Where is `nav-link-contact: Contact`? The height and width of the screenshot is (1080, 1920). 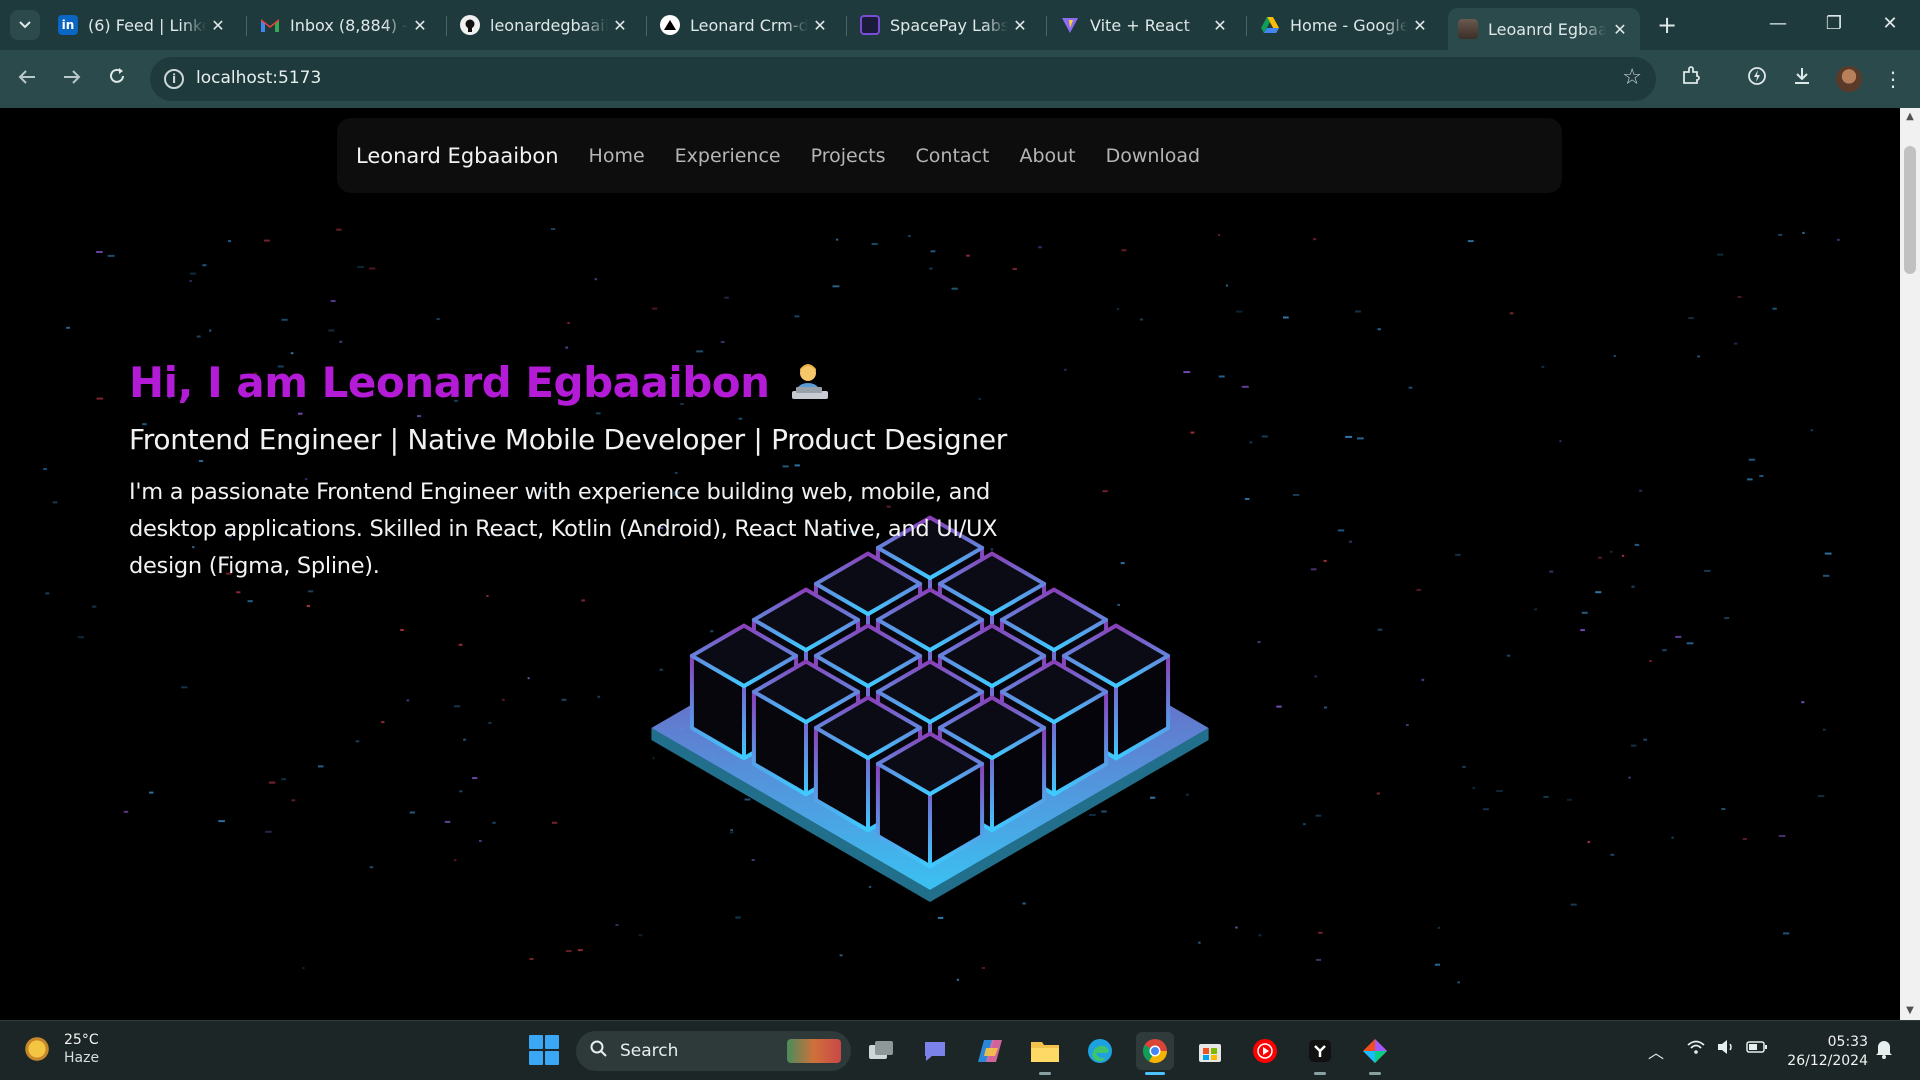 nav-link-contact: Contact is located at coordinates (953, 156).